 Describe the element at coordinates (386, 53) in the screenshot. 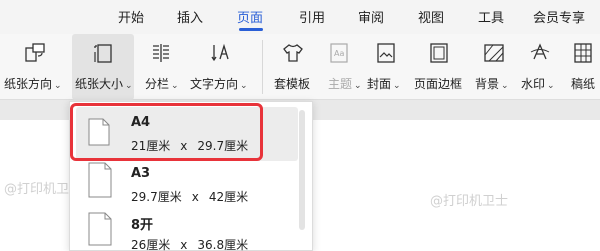

I see `cover-icon` at that location.